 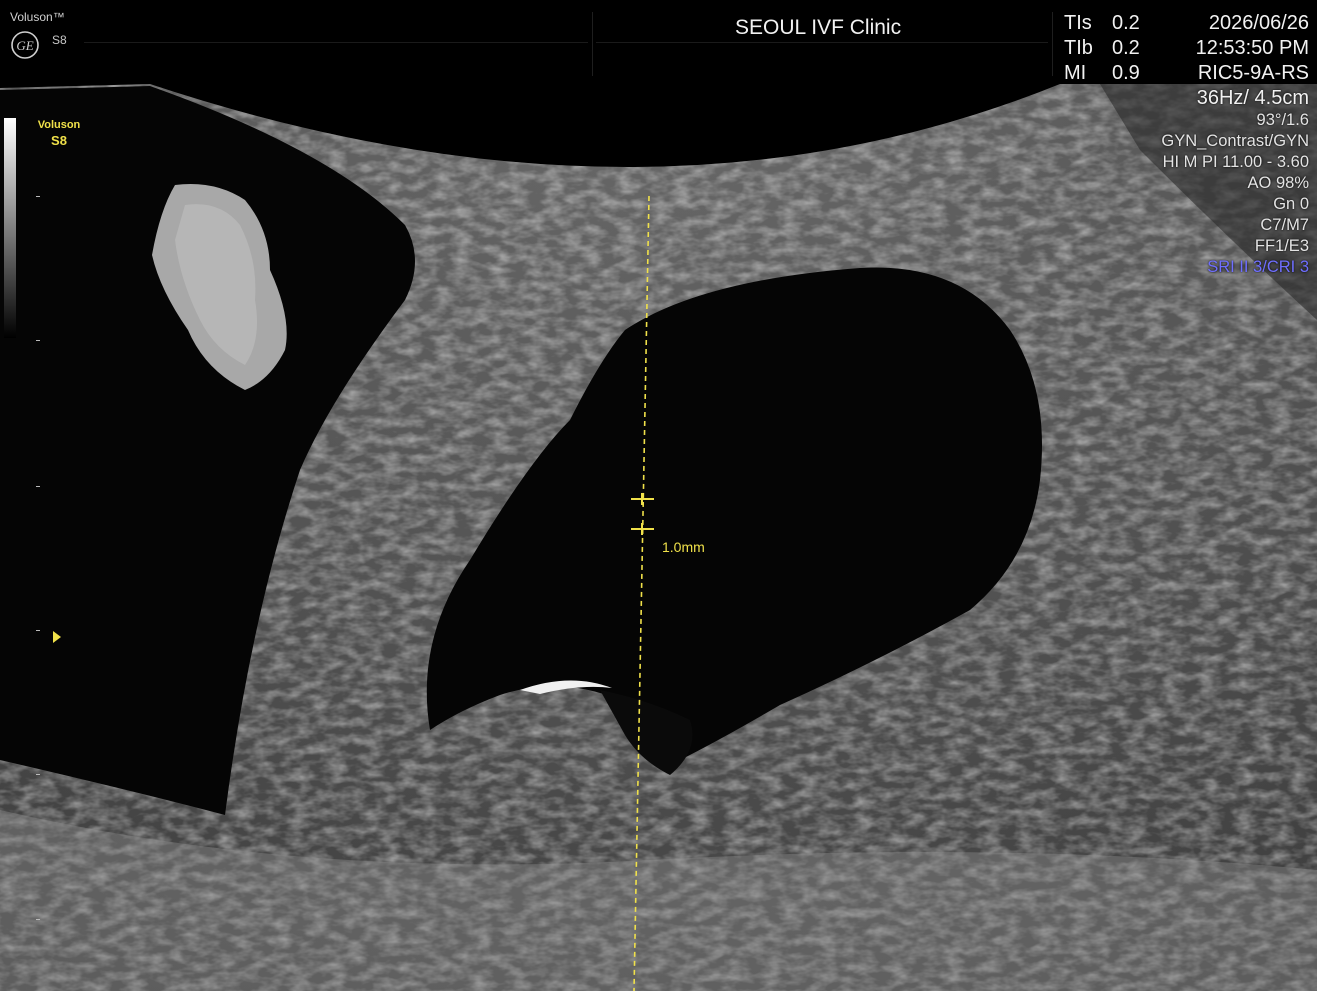 I want to click on harmonic-imaging: HI M PI 11.00 - 3.60, so click(x=1235, y=162).